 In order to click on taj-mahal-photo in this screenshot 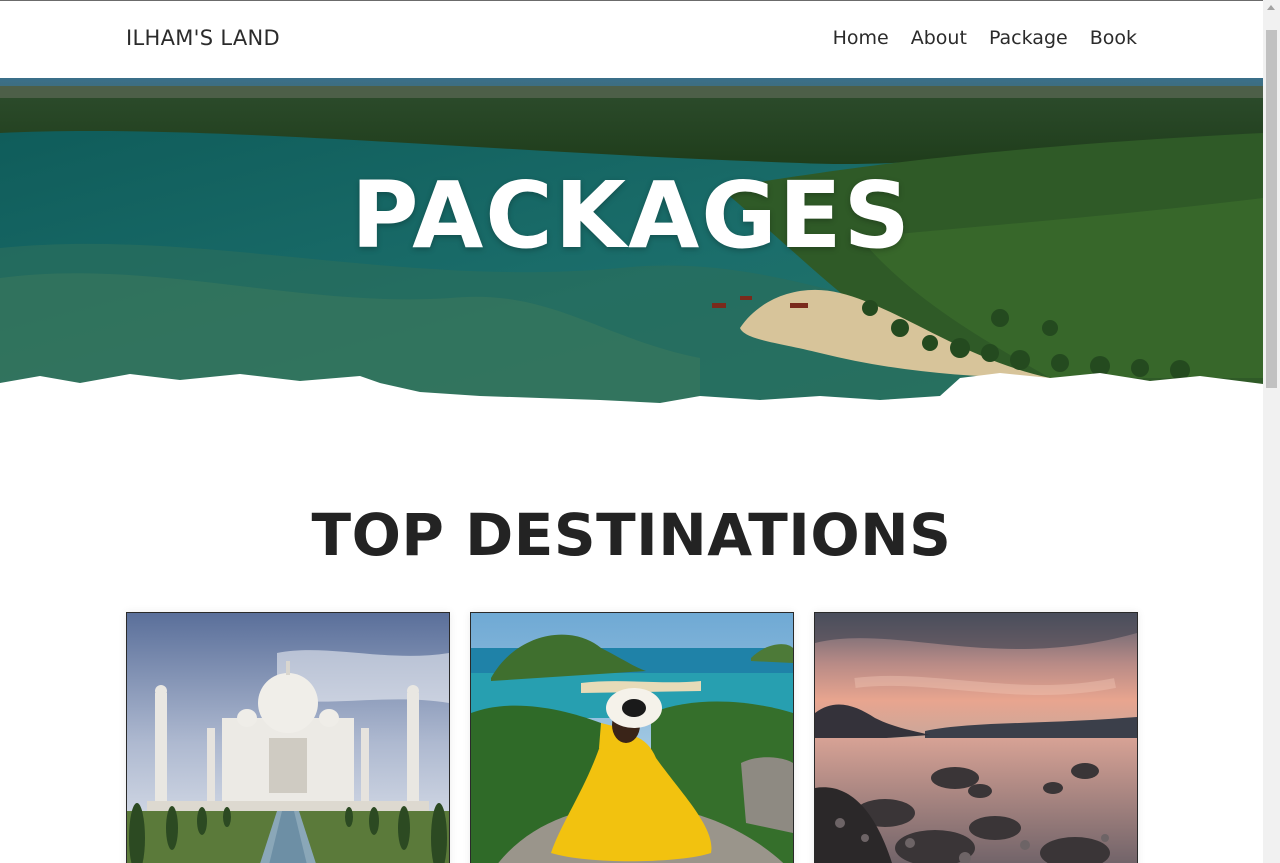, I will do `click(288, 738)`.